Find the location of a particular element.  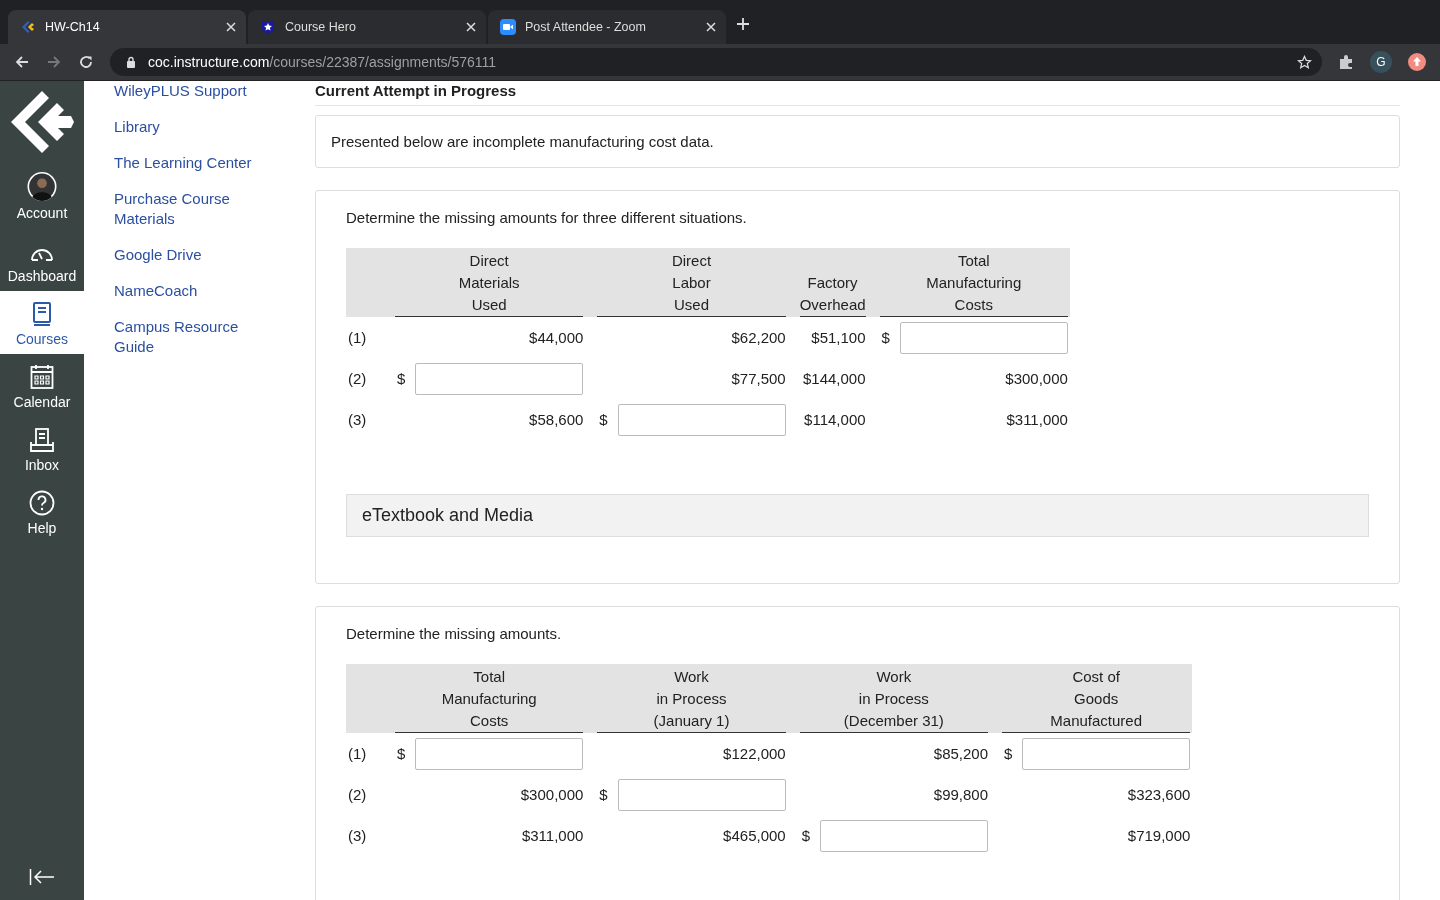

table-cell-text: $44,000 is located at coordinates (556, 338).